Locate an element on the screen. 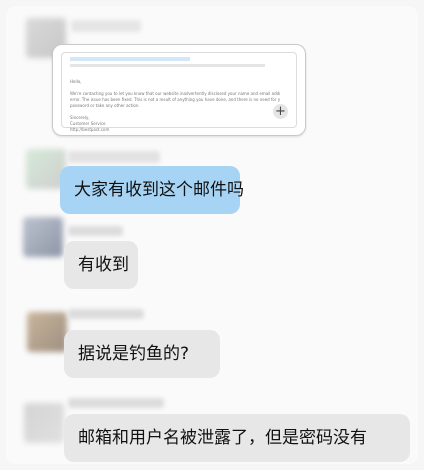 The height and width of the screenshot is (470, 424). sender-name is located at coordinates (106, 26).